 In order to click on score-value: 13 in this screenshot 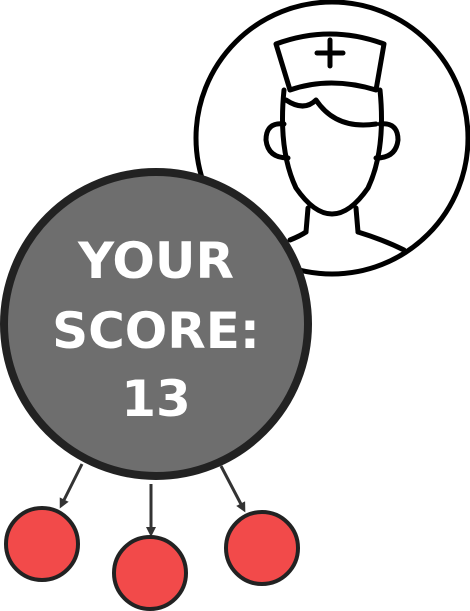, I will do `click(156, 399)`.